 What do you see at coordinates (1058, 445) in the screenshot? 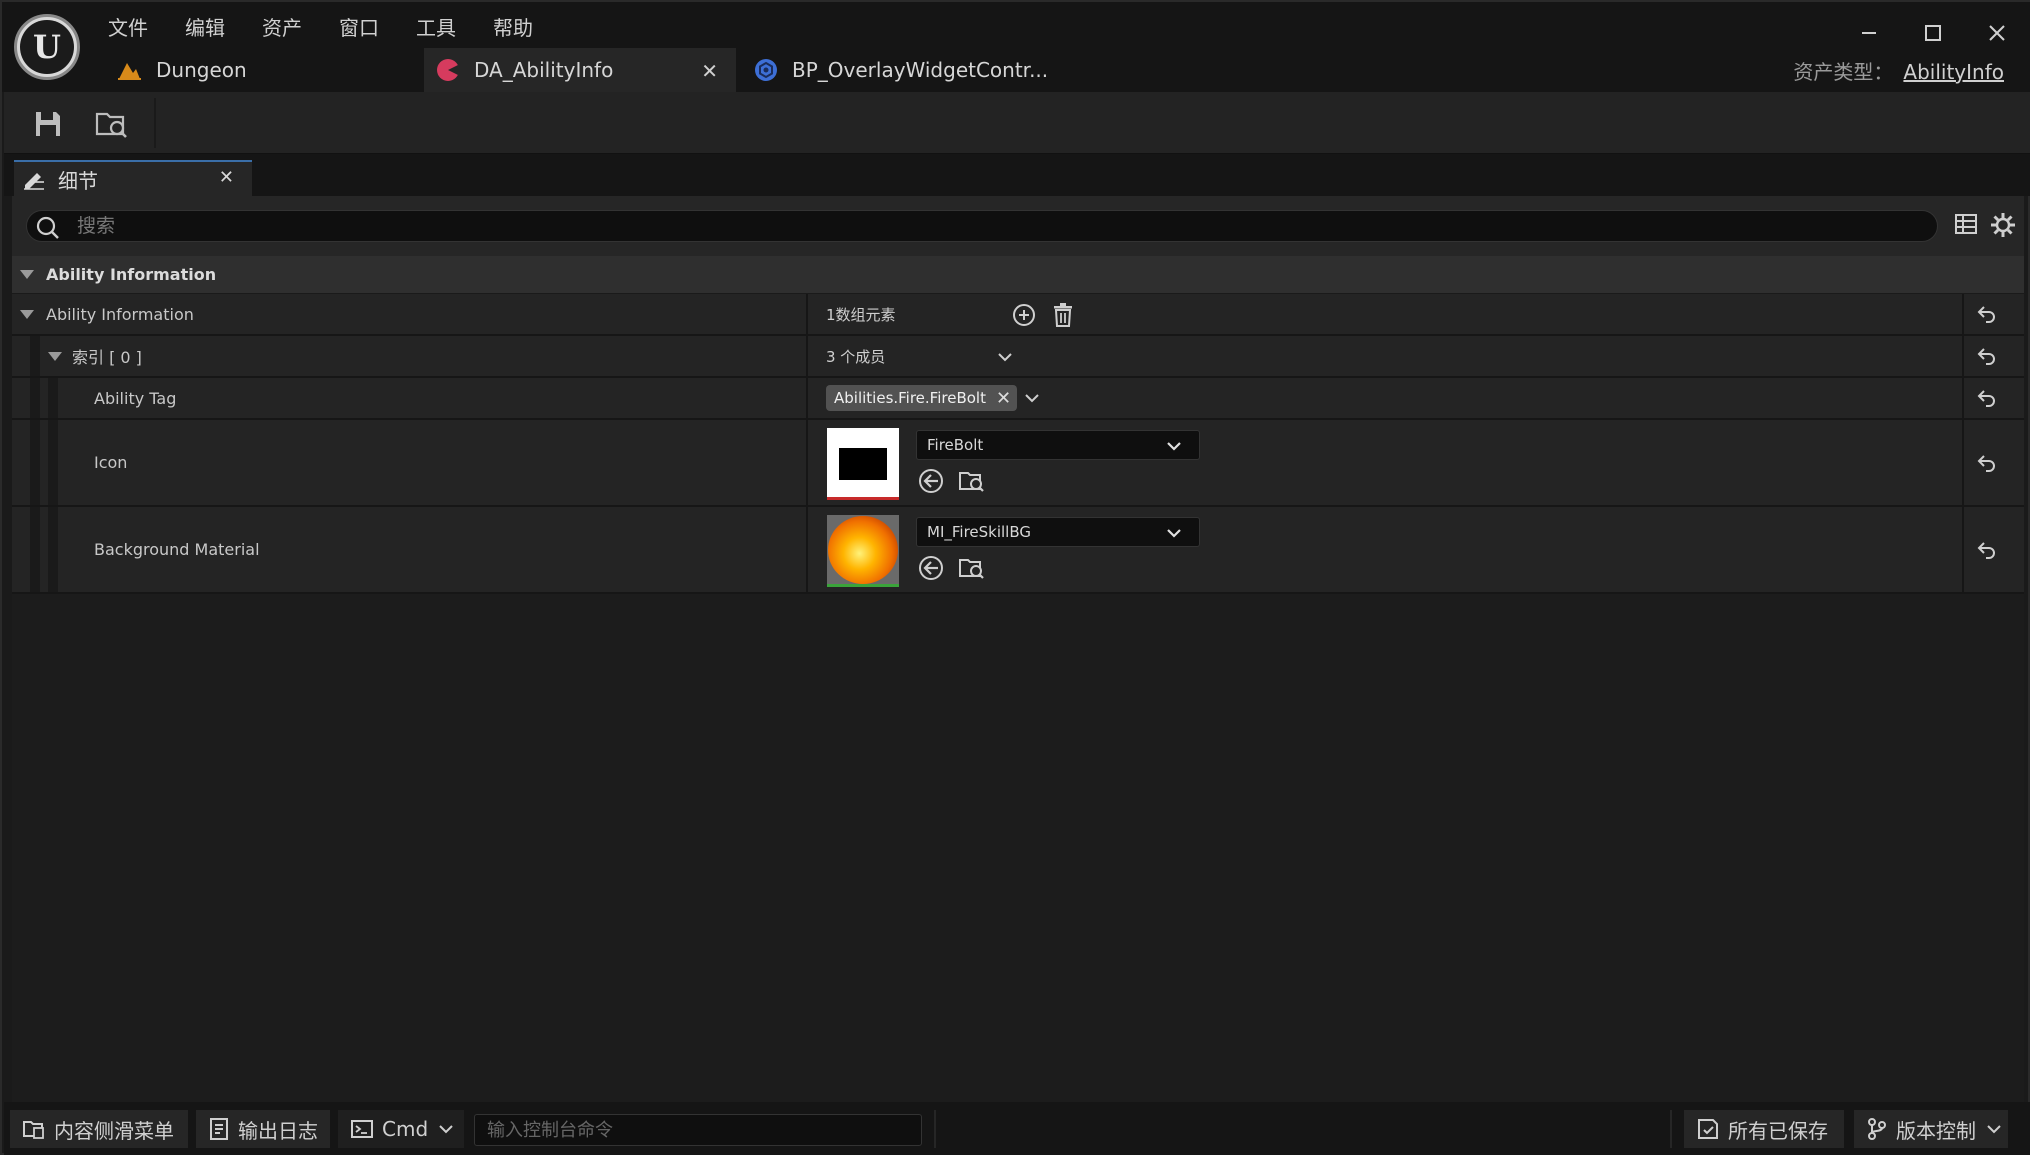
I see `icon-asset-picker: FireBolt` at bounding box center [1058, 445].